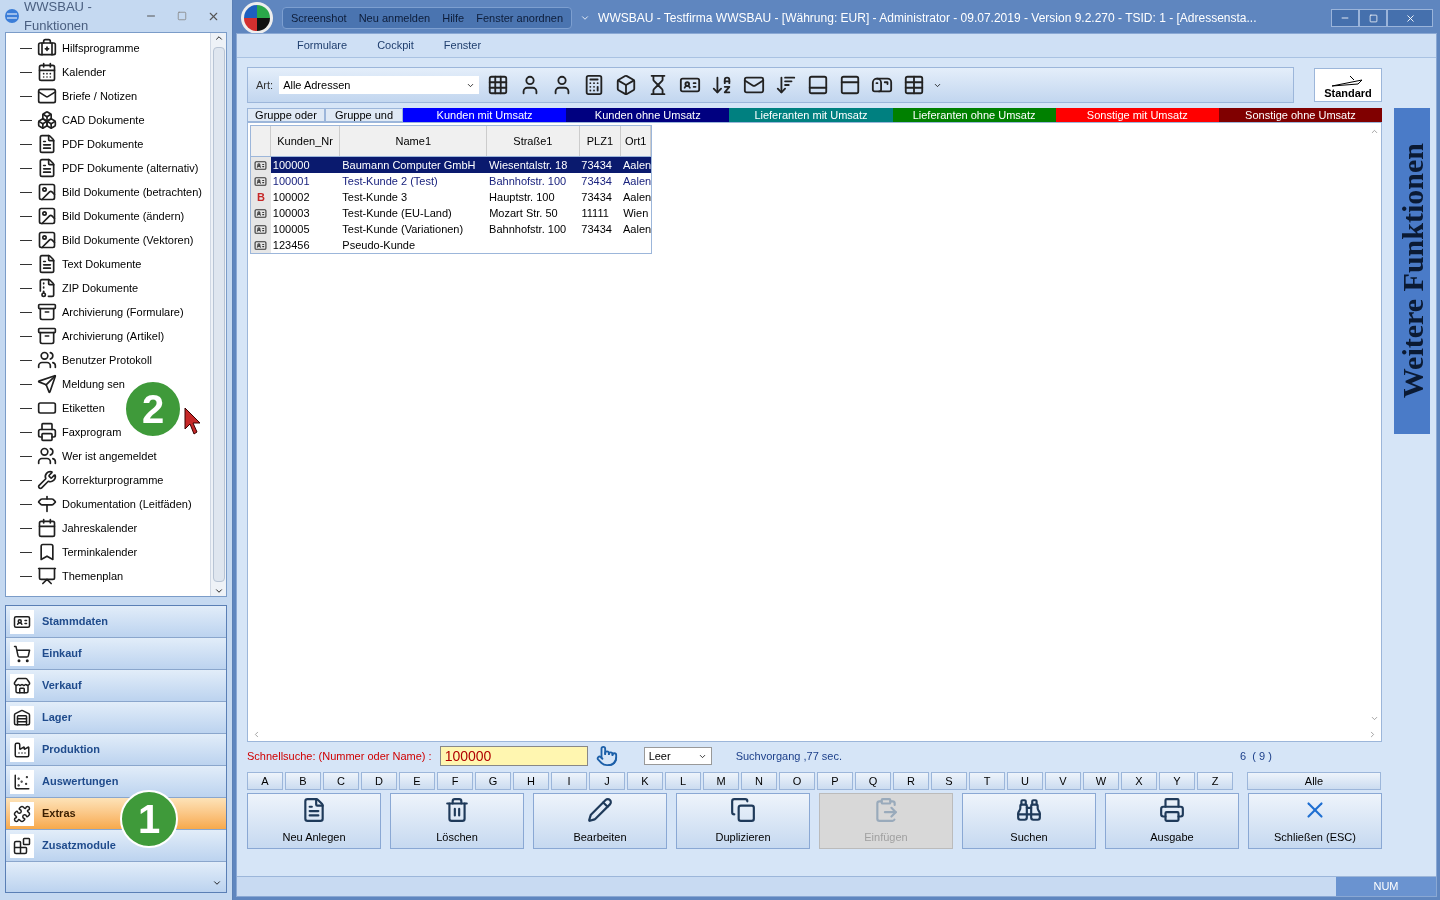  I want to click on column-header: Name1, so click(414, 141).